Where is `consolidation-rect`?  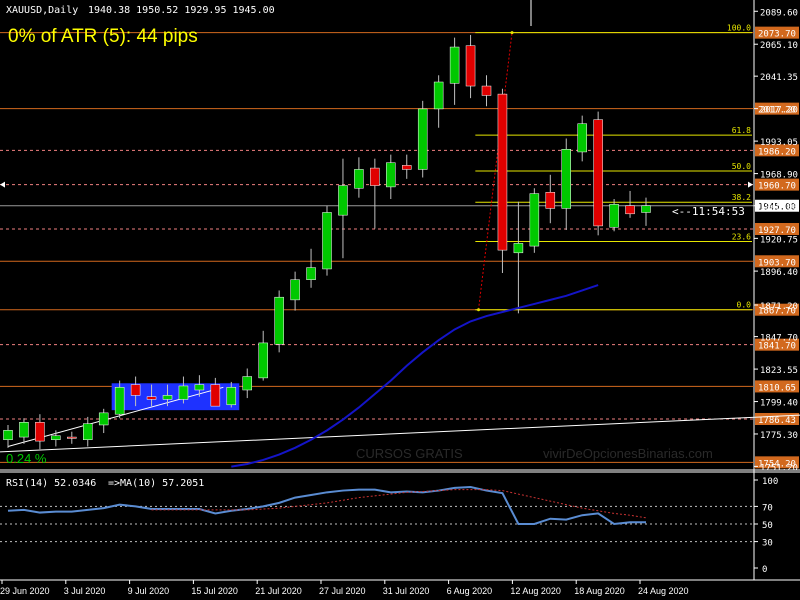 consolidation-rect is located at coordinates (175, 397).